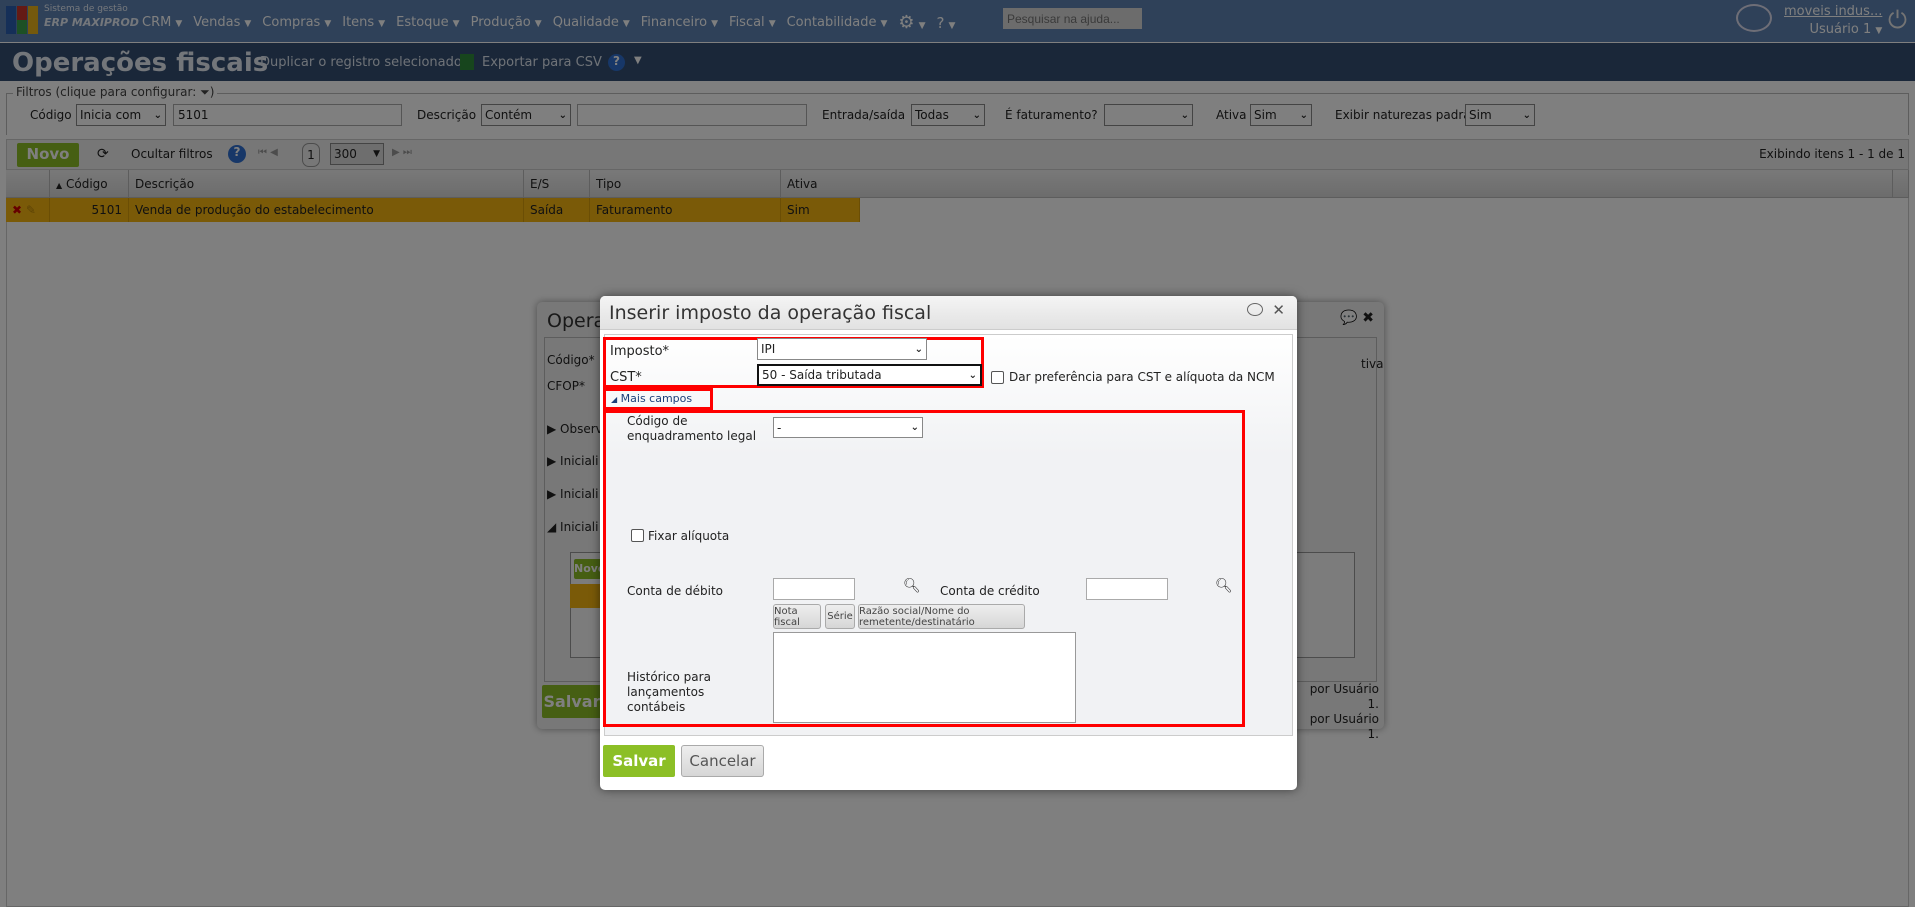 This screenshot has width=1915, height=907. I want to click on tag-nota-fiscal-button: Nota fiscal, so click(797, 616).